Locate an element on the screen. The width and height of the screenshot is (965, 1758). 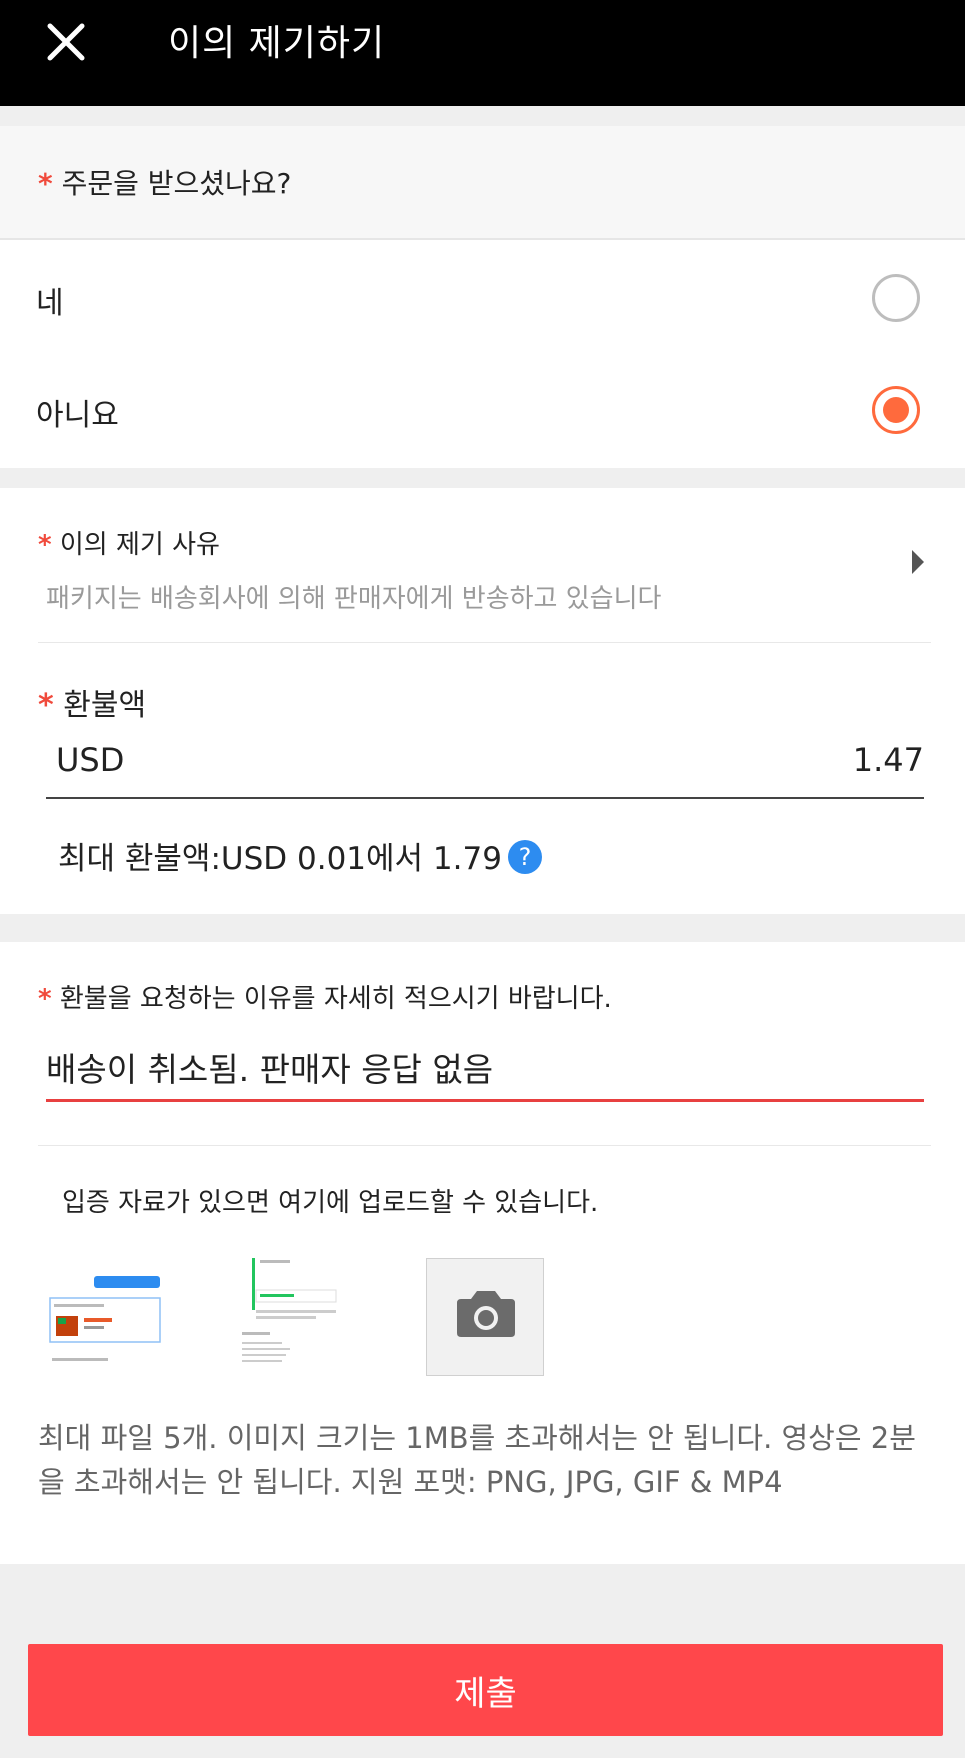
radio-option-no: 아니요 is located at coordinates (482, 410).